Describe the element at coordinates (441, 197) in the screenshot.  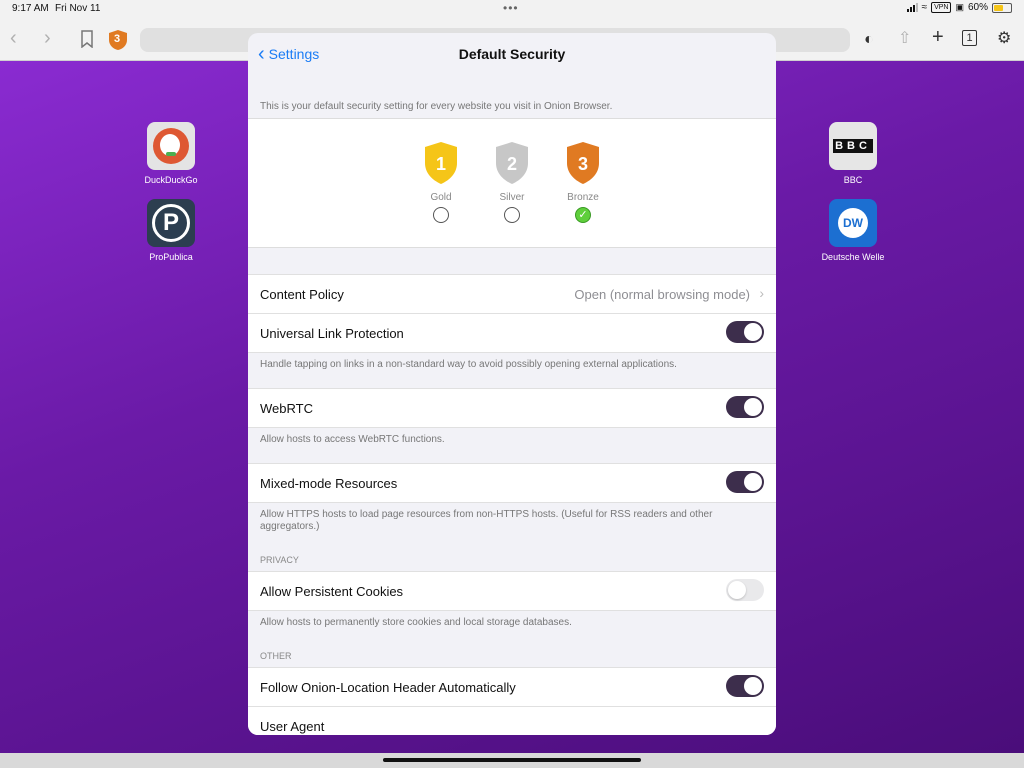
I see `level-name: Gold` at that location.